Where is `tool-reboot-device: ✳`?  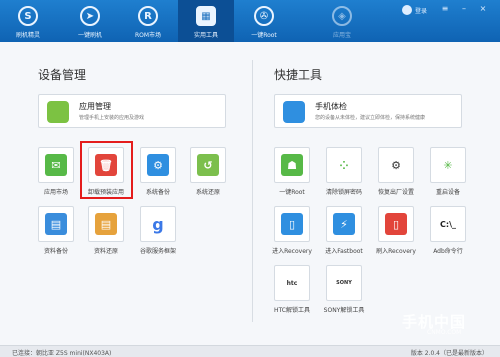
tool-reboot-device: ✳ is located at coordinates (448, 165).